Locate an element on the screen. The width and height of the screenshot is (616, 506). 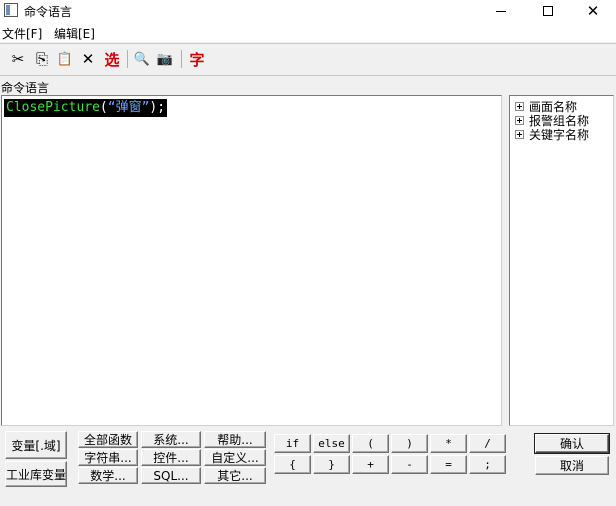
delete-icon: ✕ is located at coordinates (88, 59).